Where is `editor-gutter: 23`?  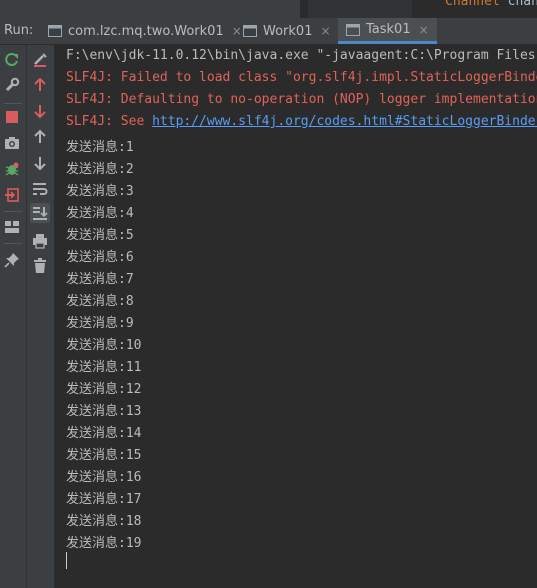
editor-gutter: 23 is located at coordinates (360, 9).